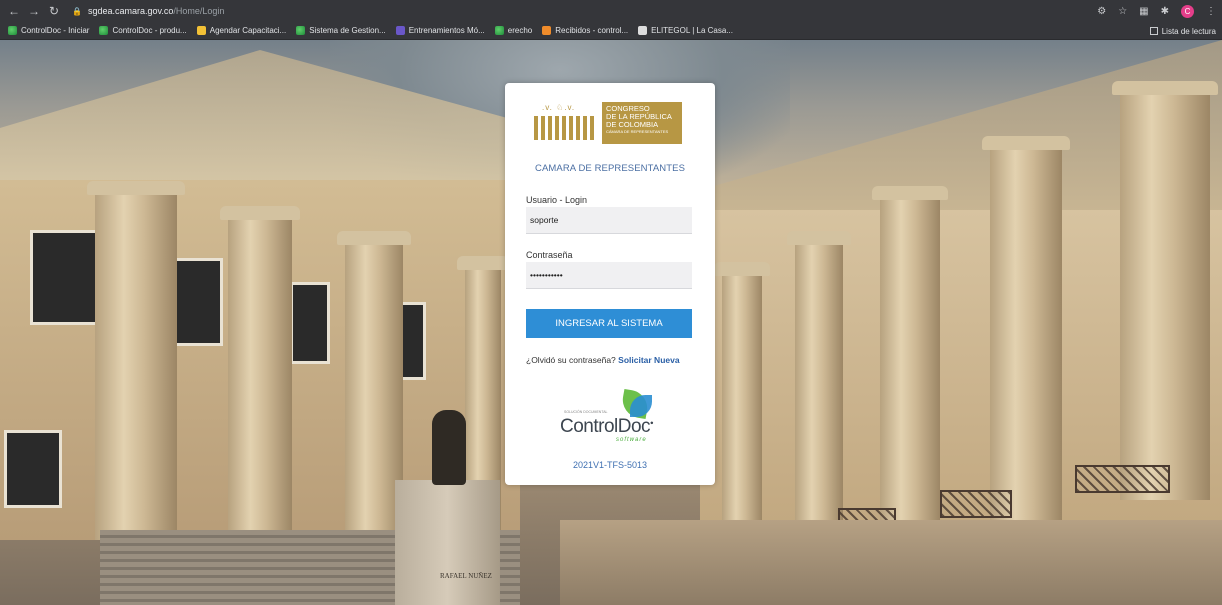  Describe the element at coordinates (55, 30) in the screenshot. I see `bookmark-label: ControlDoc - Iniciar` at that location.